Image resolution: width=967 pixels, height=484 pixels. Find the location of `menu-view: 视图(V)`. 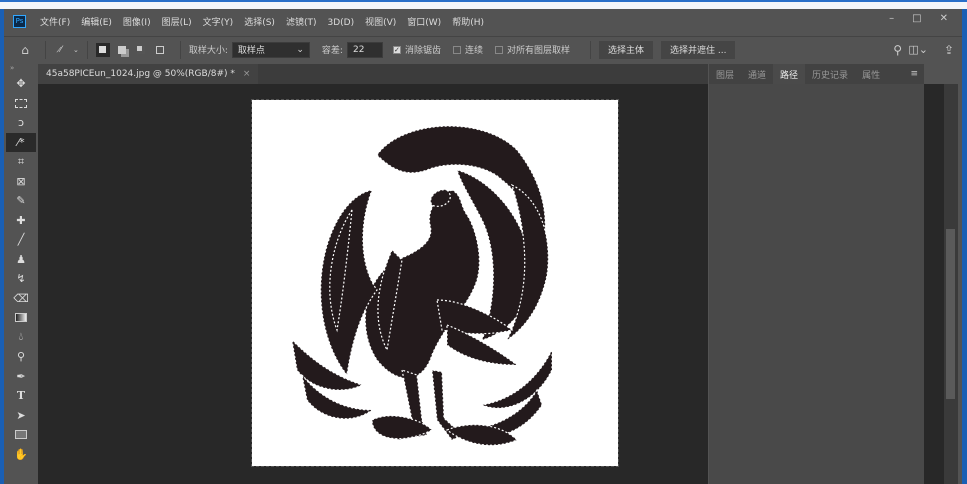

menu-view: 视图(V) is located at coordinates (380, 23).